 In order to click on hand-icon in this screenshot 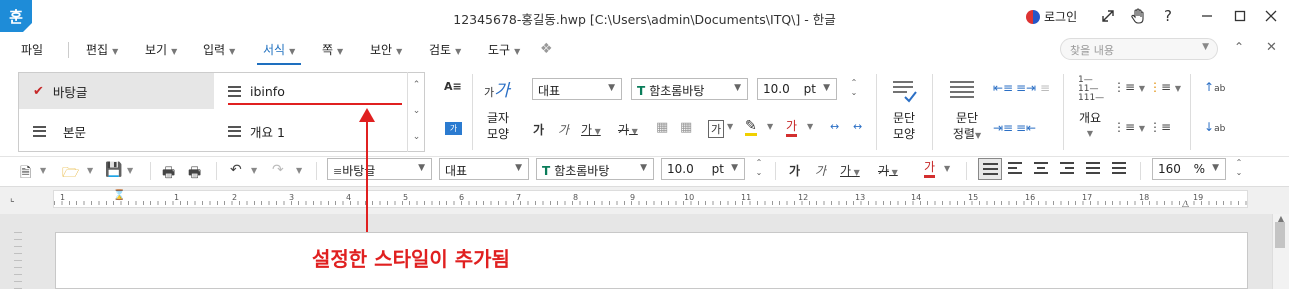, I will do `click(1138, 16)`.